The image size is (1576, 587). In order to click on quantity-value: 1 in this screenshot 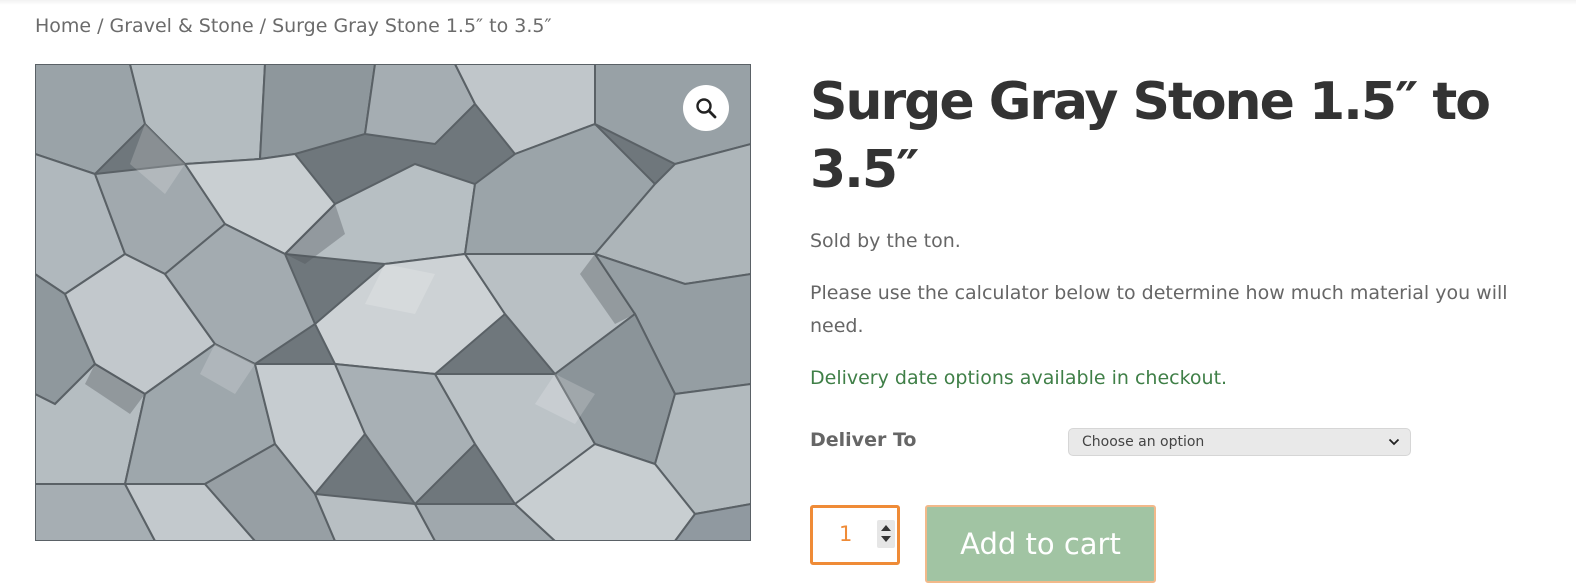, I will do `click(845, 534)`.